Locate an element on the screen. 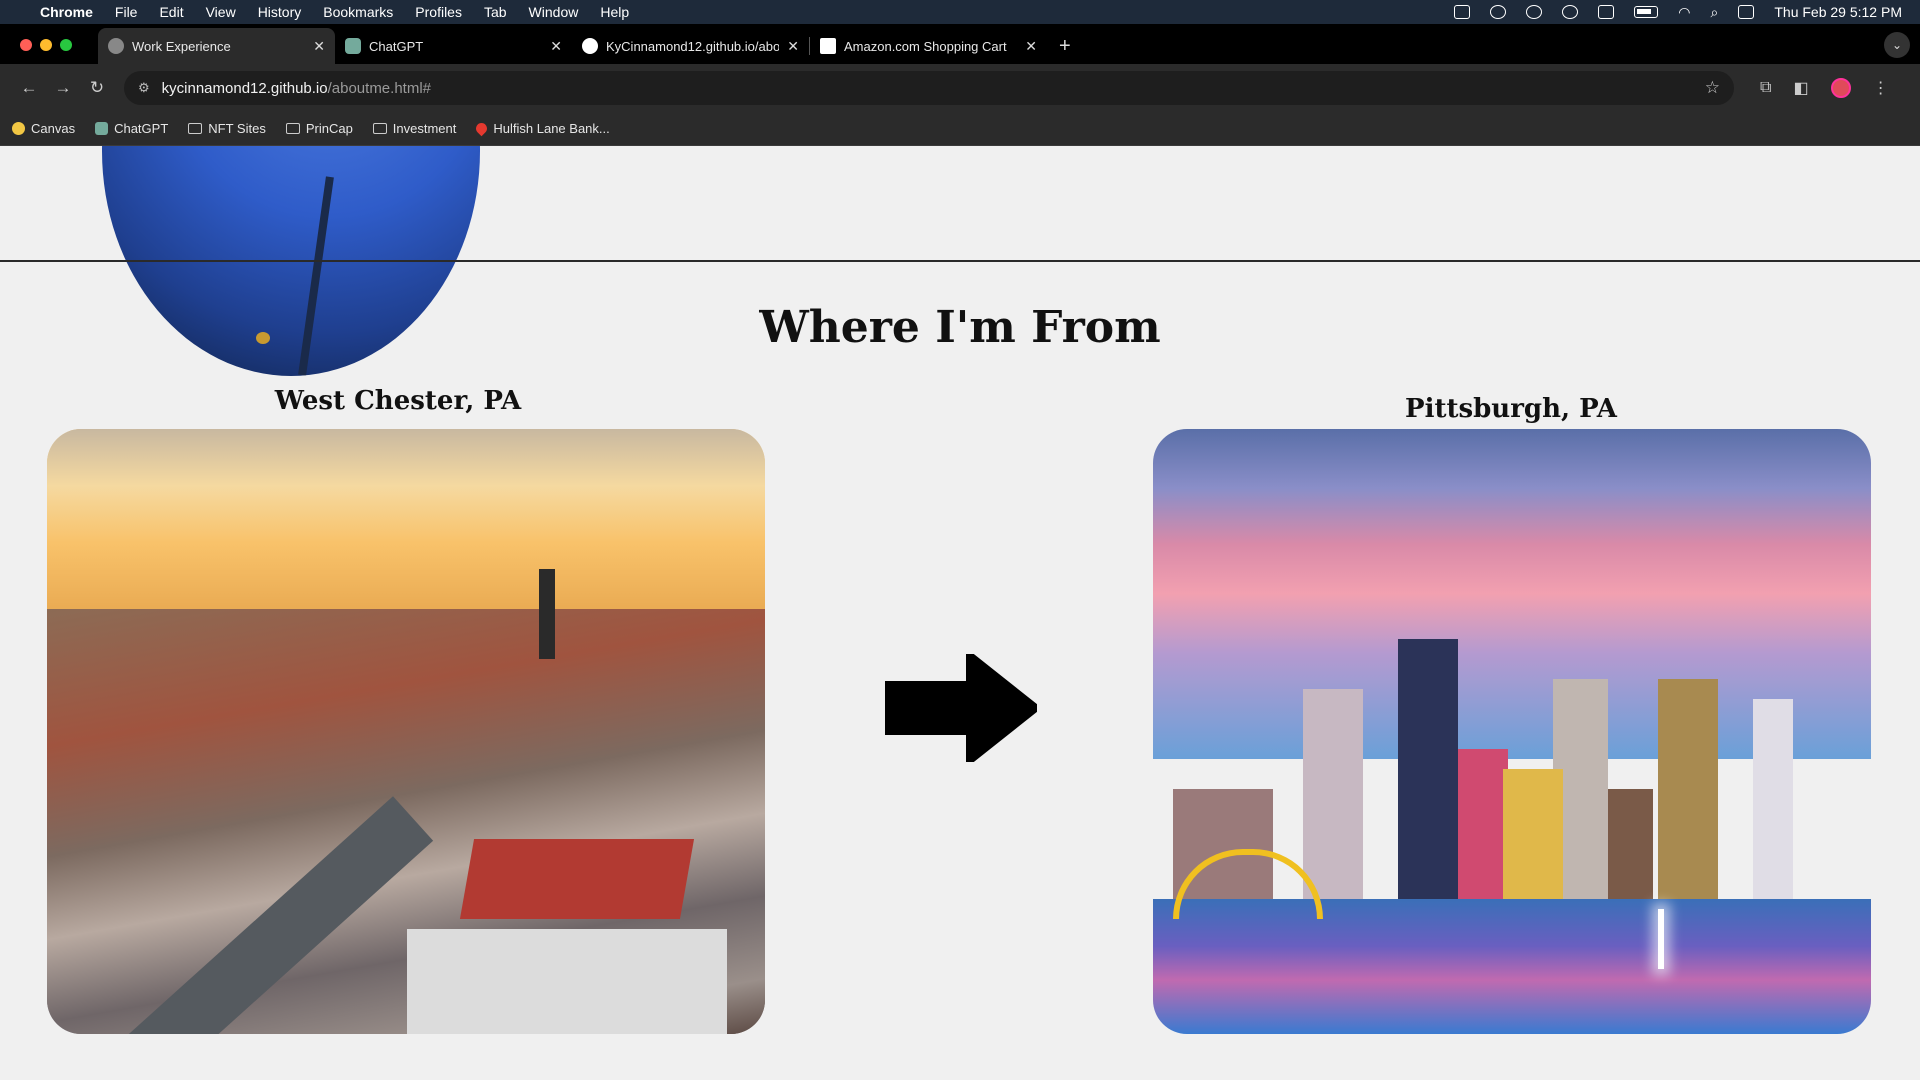  bookmark-folder-investment: Investment is located at coordinates (414, 128).